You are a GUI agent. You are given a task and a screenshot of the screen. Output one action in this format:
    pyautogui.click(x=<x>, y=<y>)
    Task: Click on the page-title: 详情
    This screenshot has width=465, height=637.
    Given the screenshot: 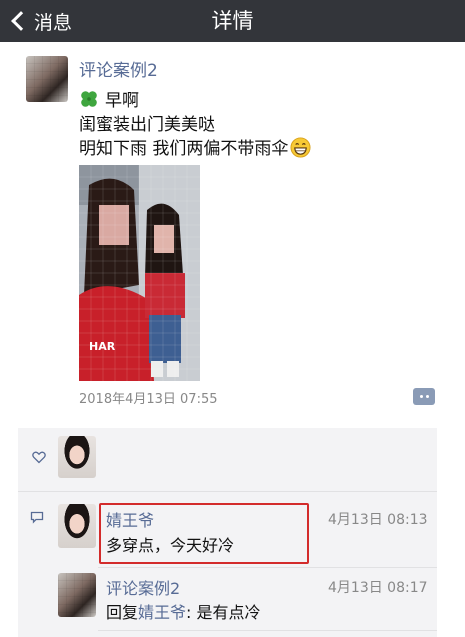 What is the action you would take?
    pyautogui.click(x=232, y=21)
    